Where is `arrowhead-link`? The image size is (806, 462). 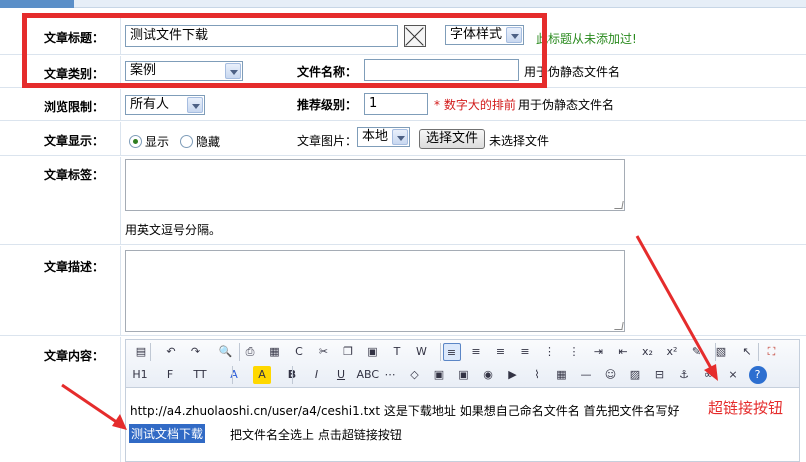
arrowhead-link is located at coordinates (711, 372).